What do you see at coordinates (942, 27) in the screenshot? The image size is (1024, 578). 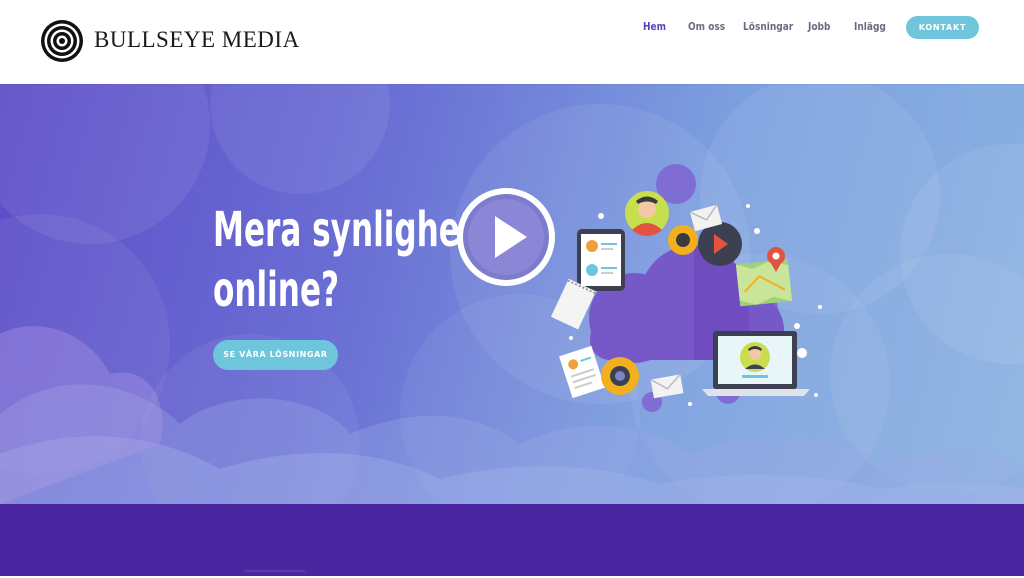 I see `contact-button: KONTAKT` at bounding box center [942, 27].